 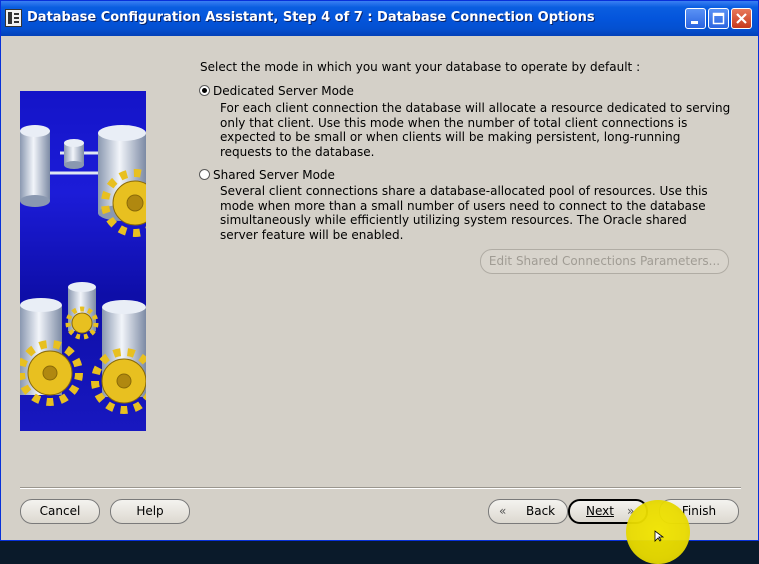 I want to click on maximize-button, so click(x=718, y=18).